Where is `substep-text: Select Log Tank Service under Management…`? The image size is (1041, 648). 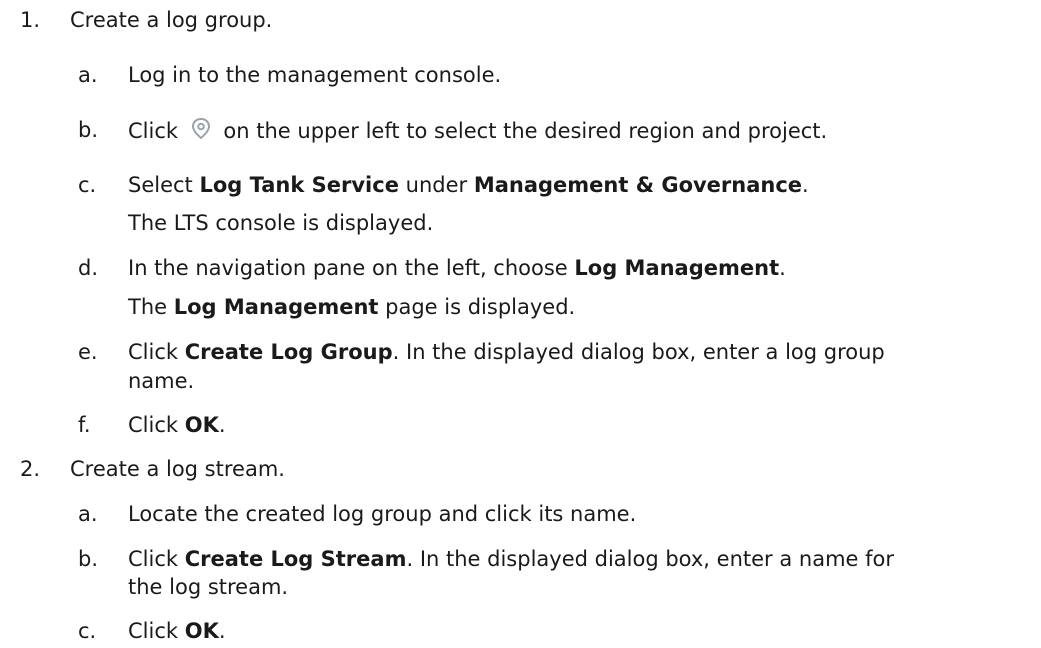 substep-text: Select Log Tank Service under Management… is located at coordinates (468, 185).